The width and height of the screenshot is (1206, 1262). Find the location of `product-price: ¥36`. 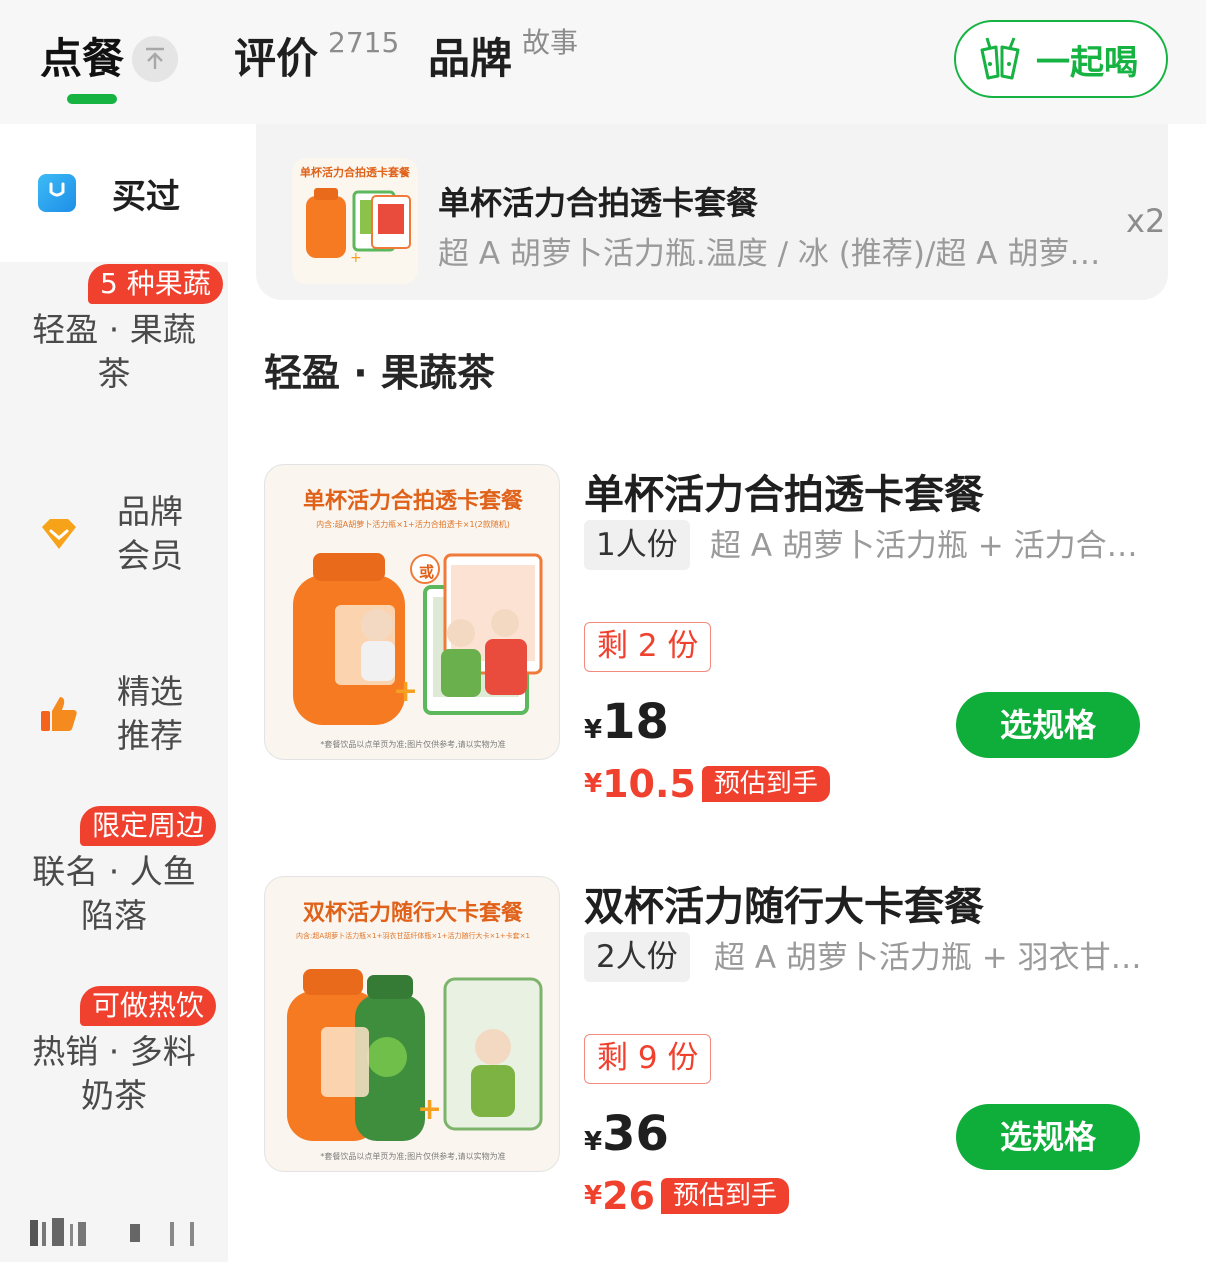

product-price: ¥36 is located at coordinates (626, 1134).